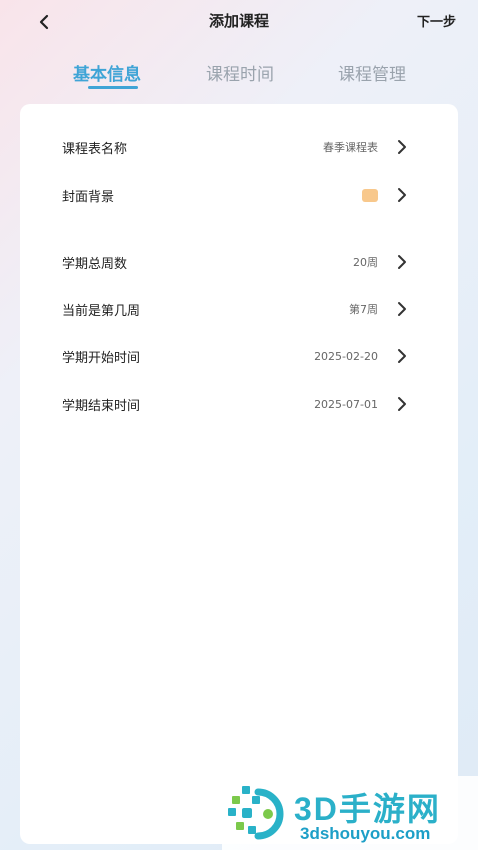 The height and width of the screenshot is (850, 478). I want to click on site-logo-icon, so click(256, 813).